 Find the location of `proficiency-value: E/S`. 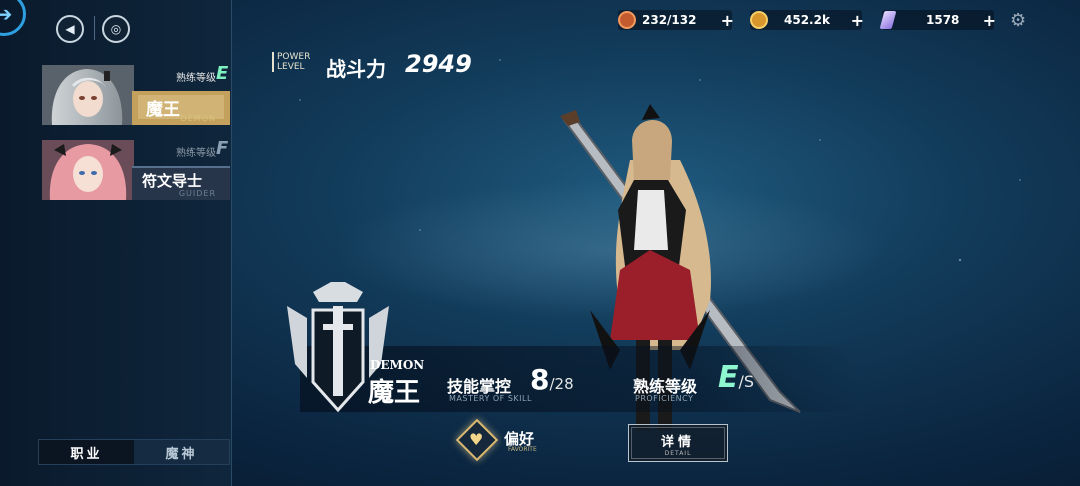

proficiency-value: E/S is located at coordinates (736, 377).